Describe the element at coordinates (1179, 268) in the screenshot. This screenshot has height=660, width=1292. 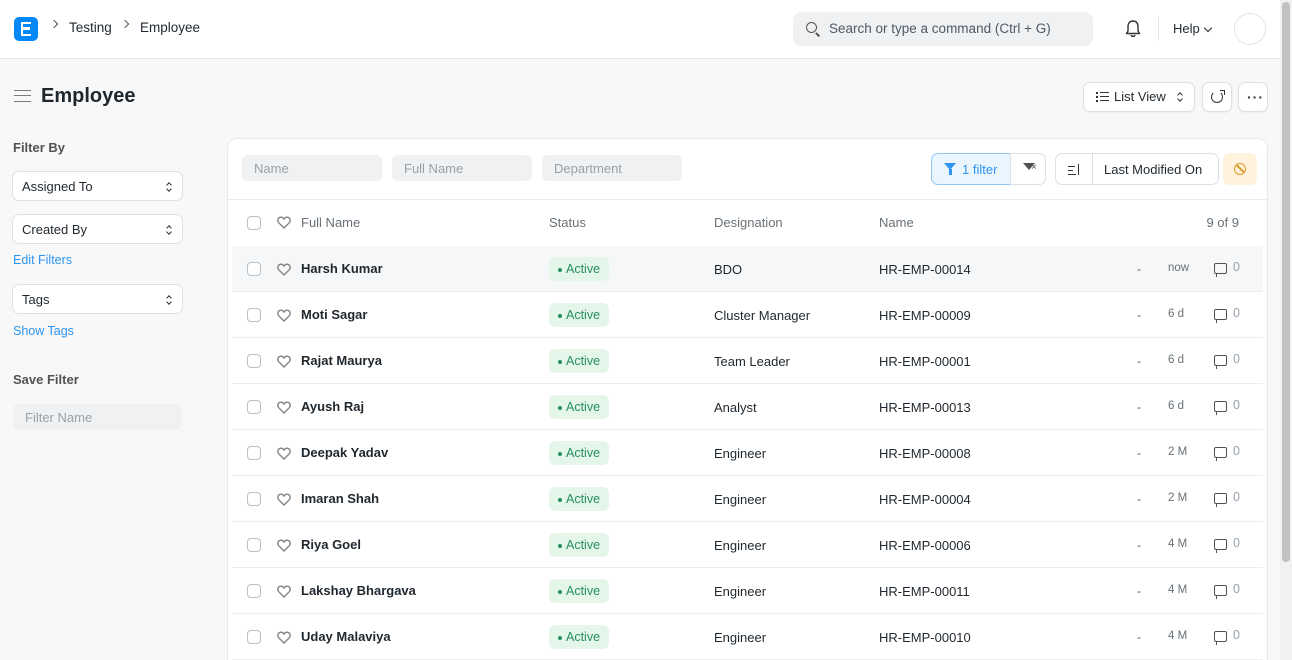
I see `modified-time: now` at that location.